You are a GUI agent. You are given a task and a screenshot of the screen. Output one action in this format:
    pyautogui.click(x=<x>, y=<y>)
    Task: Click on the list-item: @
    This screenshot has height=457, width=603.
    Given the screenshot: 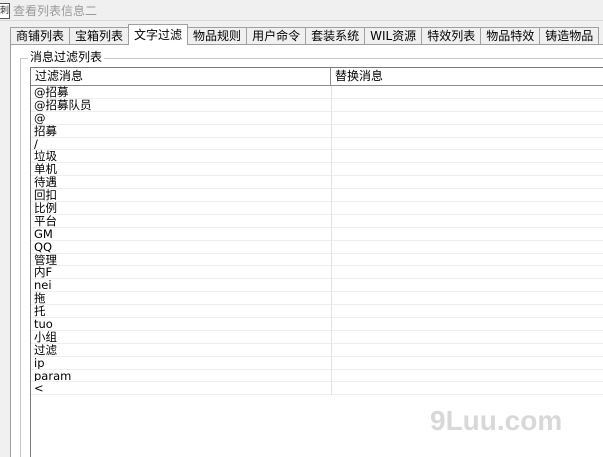 What is the action you would take?
    pyautogui.click(x=317, y=118)
    